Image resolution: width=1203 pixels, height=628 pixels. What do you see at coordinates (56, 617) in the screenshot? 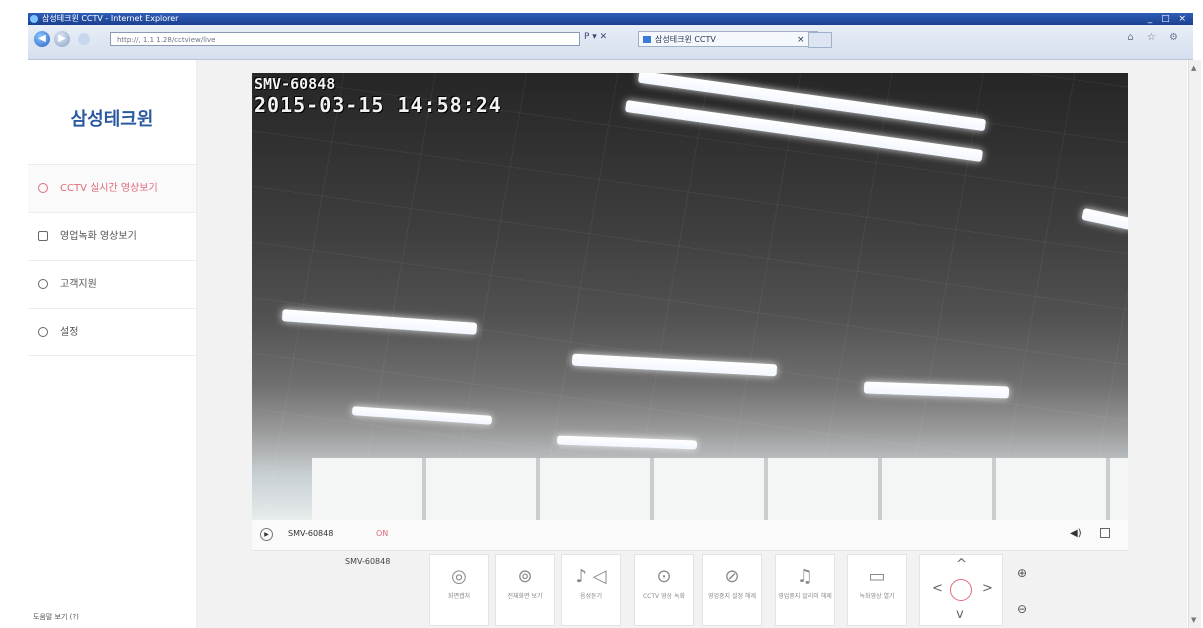
I see `help-link: 도움말 보기 (?)` at bounding box center [56, 617].